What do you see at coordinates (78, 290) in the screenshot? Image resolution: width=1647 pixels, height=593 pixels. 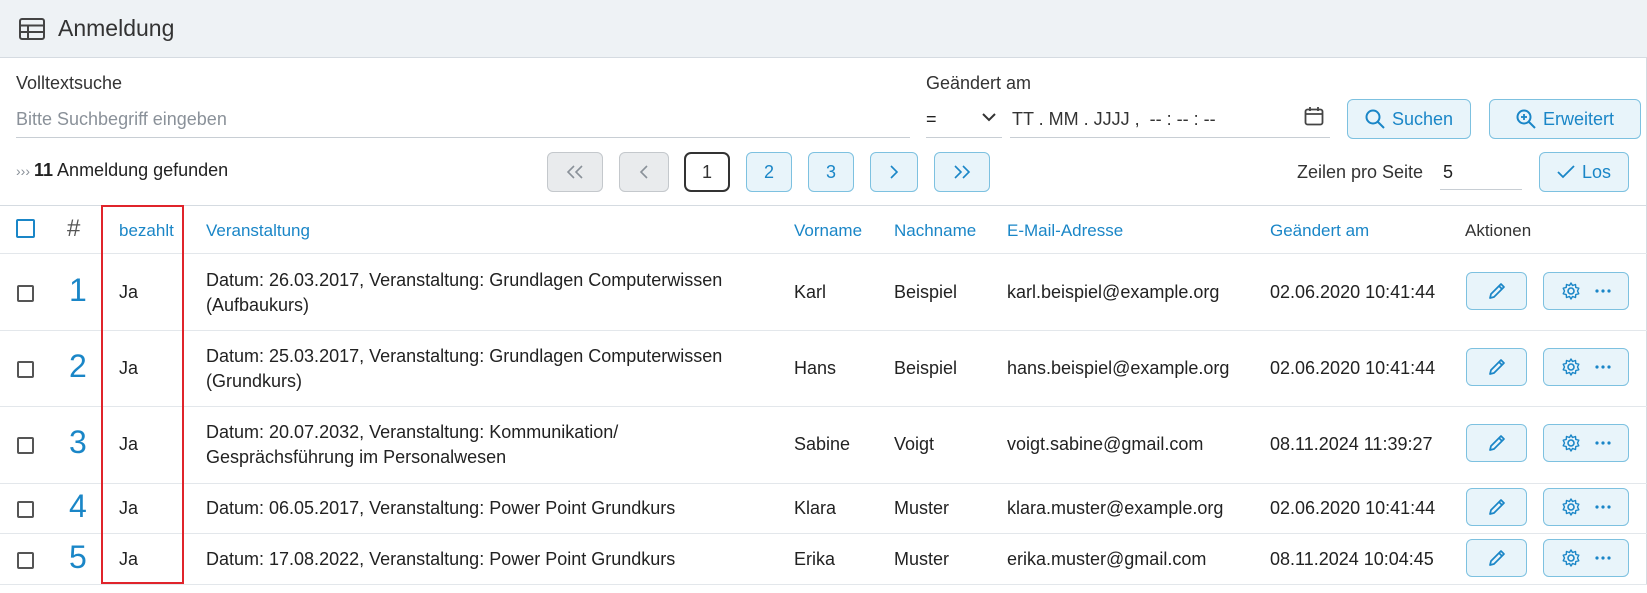 I see `row-number: 1` at bounding box center [78, 290].